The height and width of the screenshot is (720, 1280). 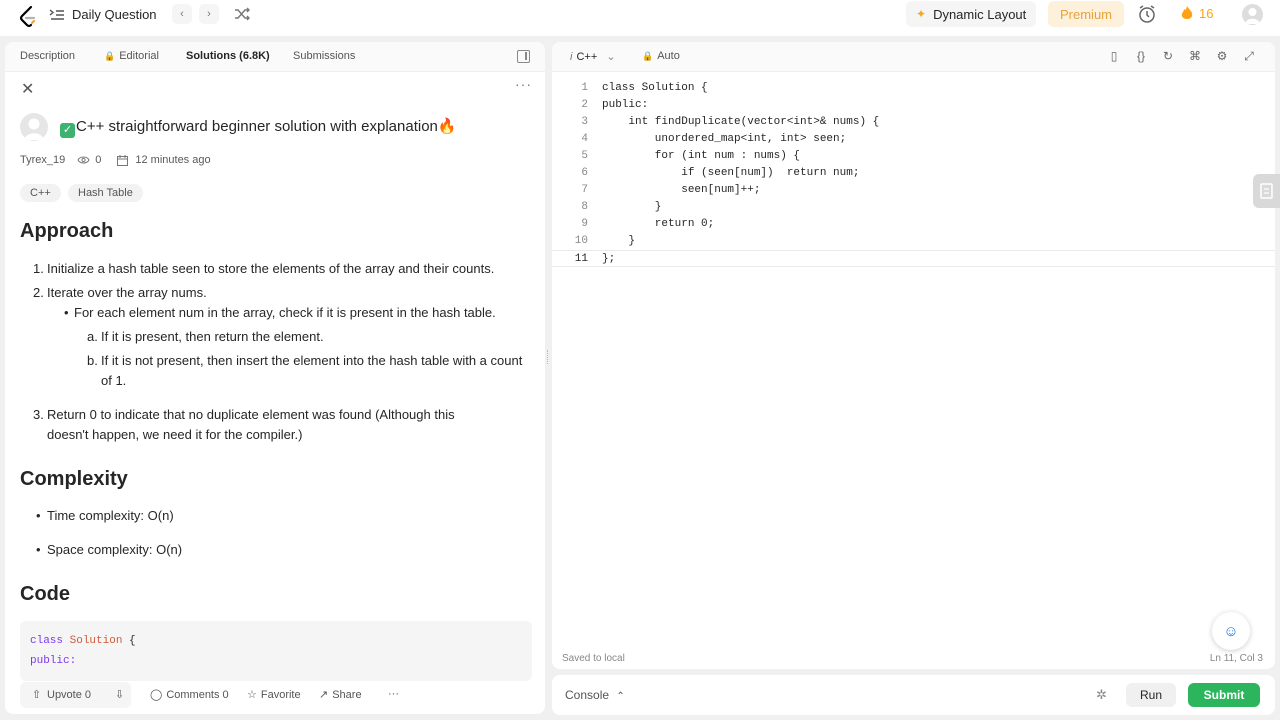 I want to click on line-number: 11, so click(x=581, y=259).